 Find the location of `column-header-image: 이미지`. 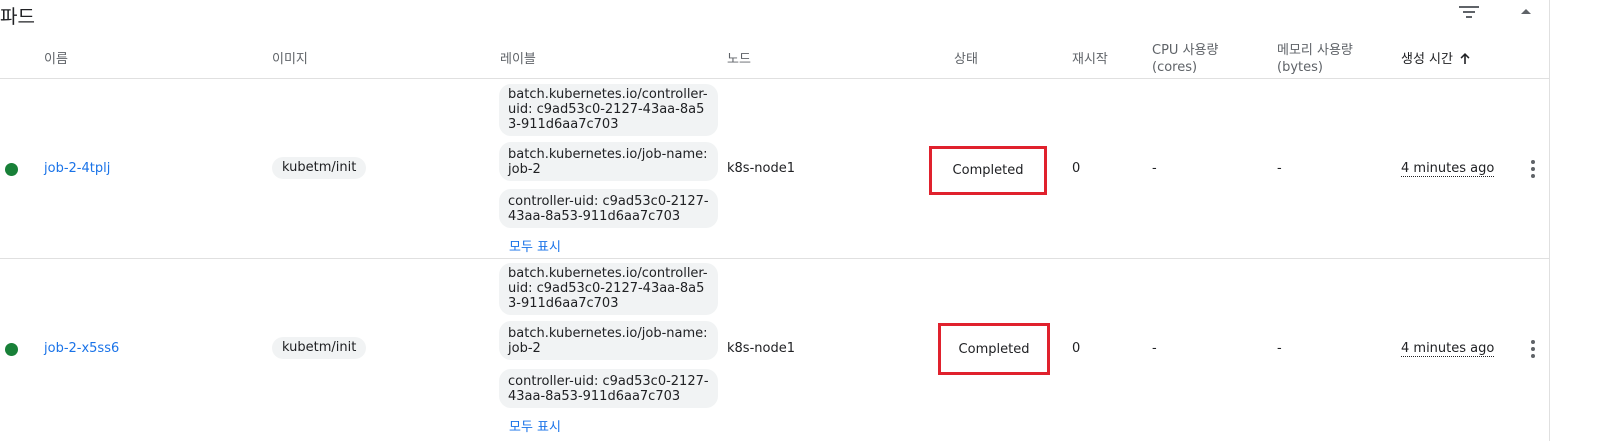

column-header-image: 이미지 is located at coordinates (290, 59).